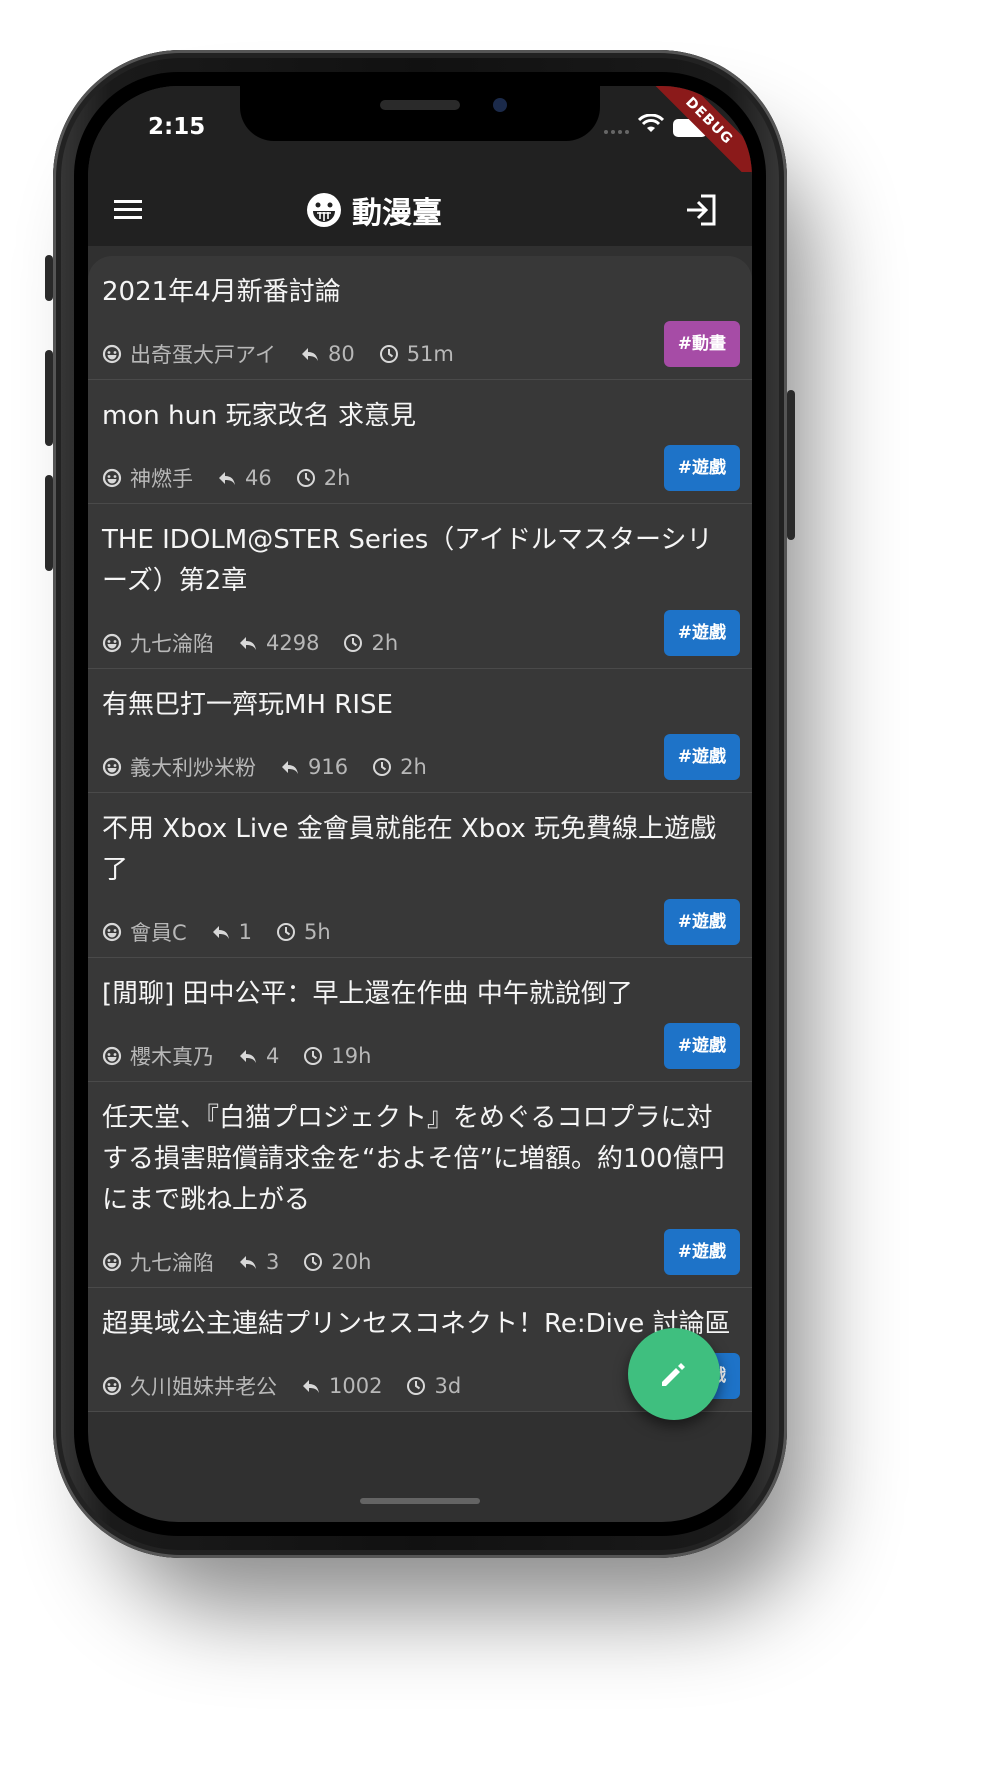 Image resolution: width=1000 pixels, height=1790 pixels. Describe the element at coordinates (791, 465) in the screenshot. I see `power-button` at that location.